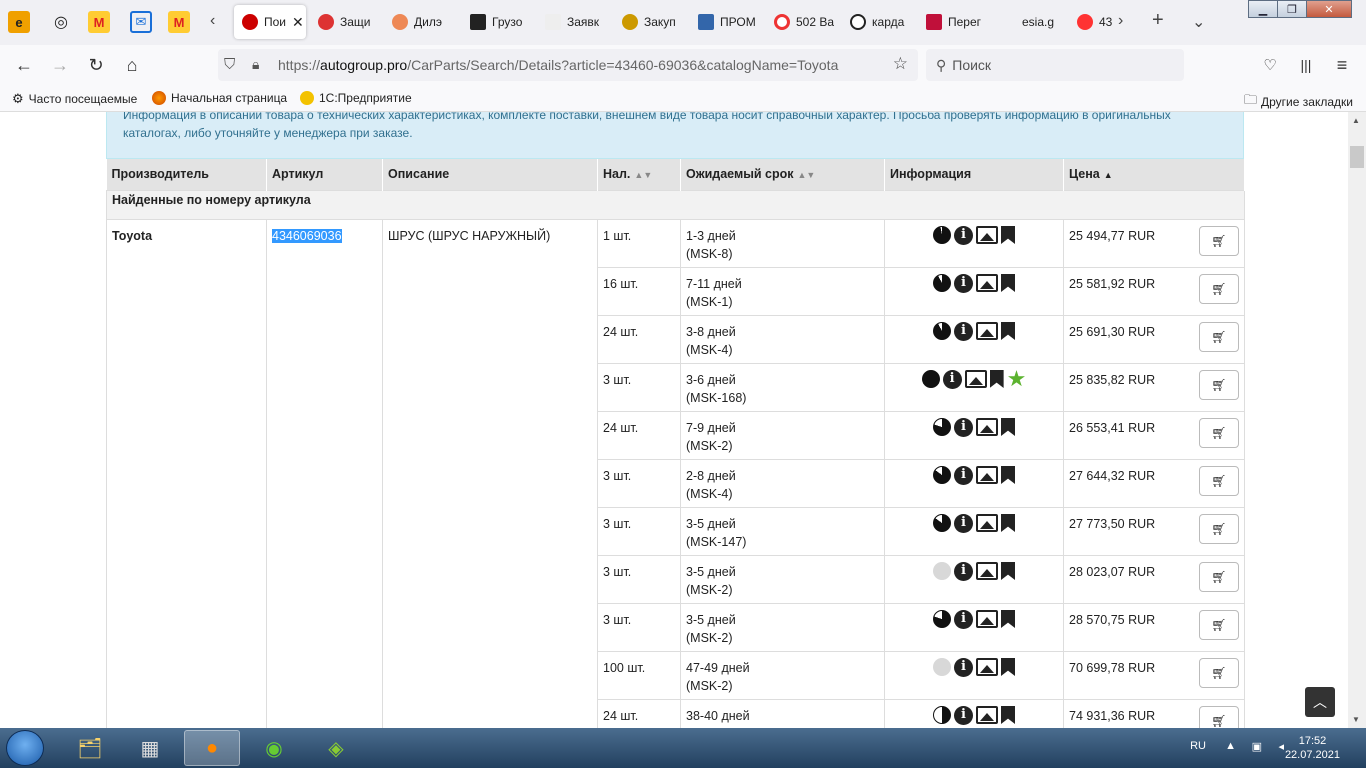 This screenshot has width=1366, height=768. I want to click on language-indicator: RU, so click(1198, 746).